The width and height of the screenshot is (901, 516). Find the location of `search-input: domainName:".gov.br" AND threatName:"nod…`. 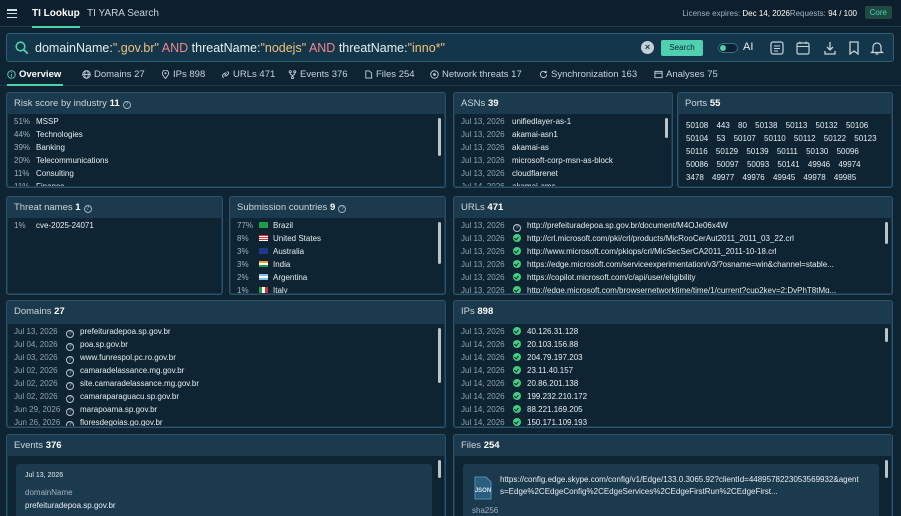

search-input: domainName:".gov.br" AND threatName:"nod… is located at coordinates (240, 48).